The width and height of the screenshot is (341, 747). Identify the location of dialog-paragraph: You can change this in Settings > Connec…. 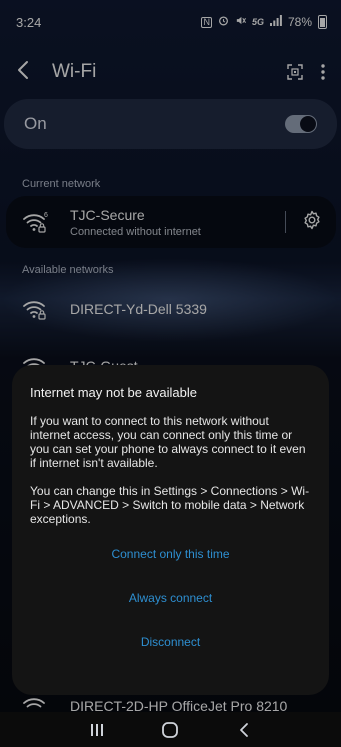
(170, 505).